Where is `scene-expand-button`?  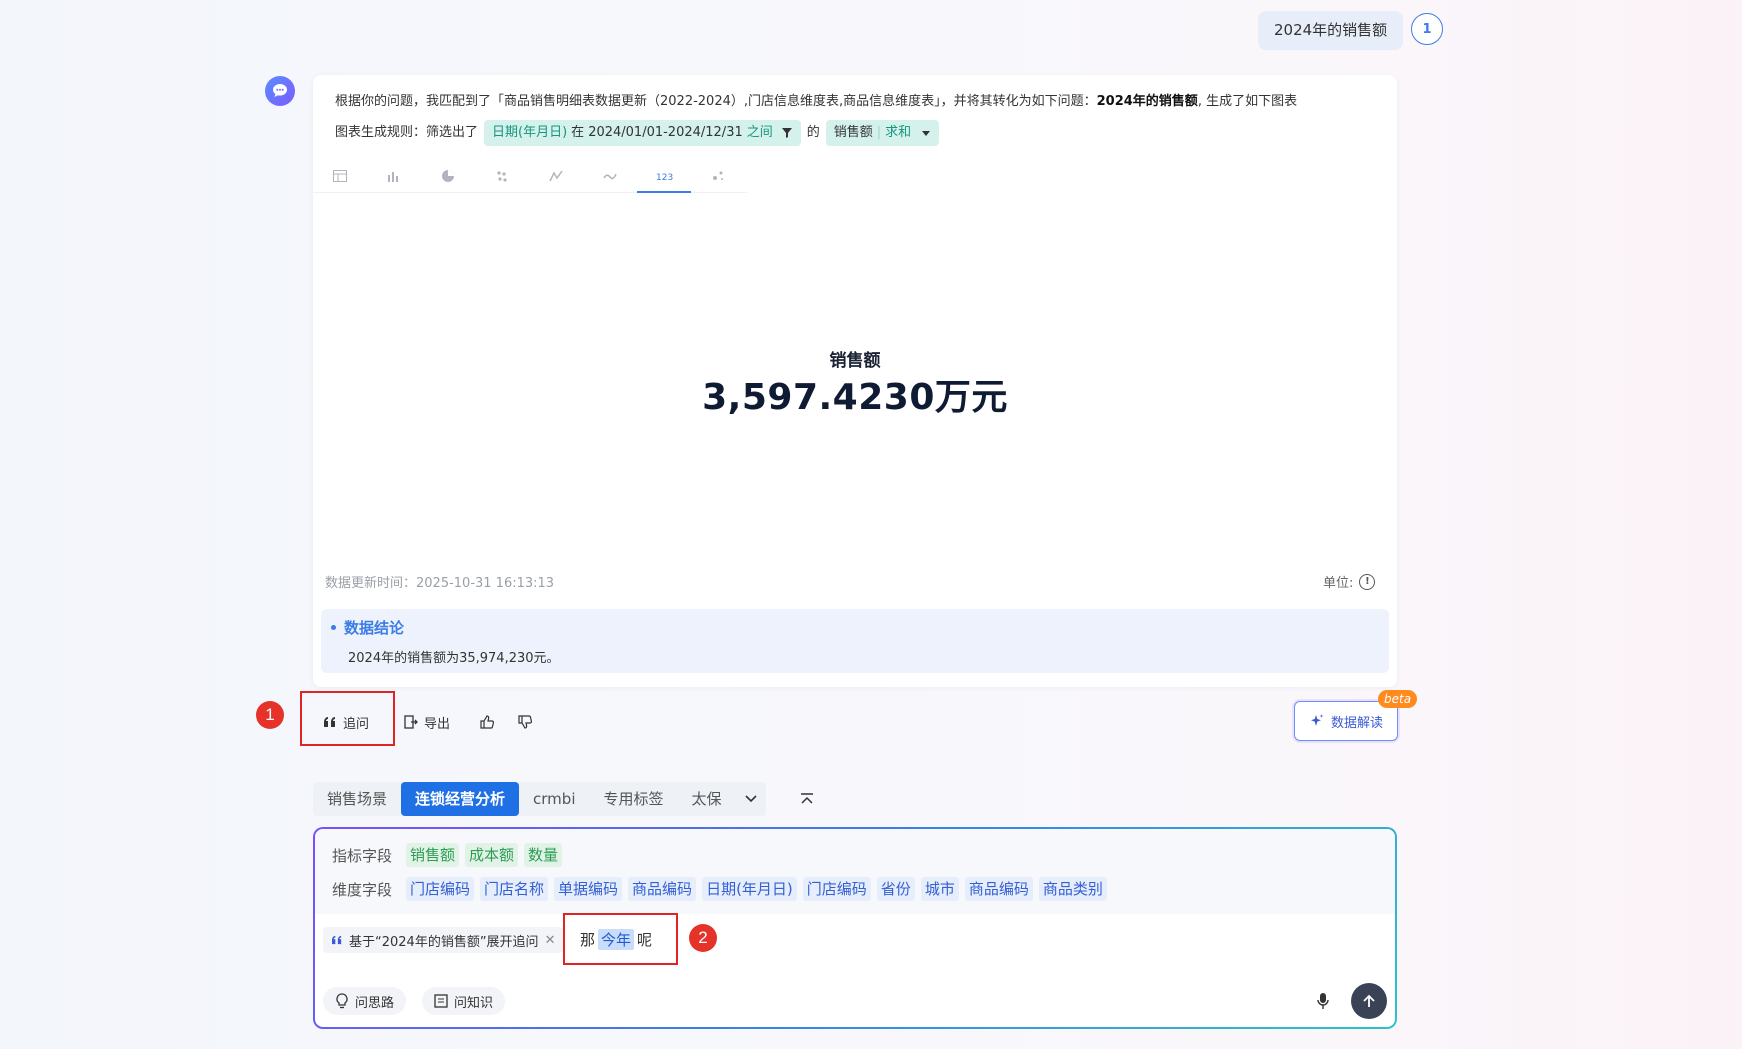 scene-expand-button is located at coordinates (751, 799).